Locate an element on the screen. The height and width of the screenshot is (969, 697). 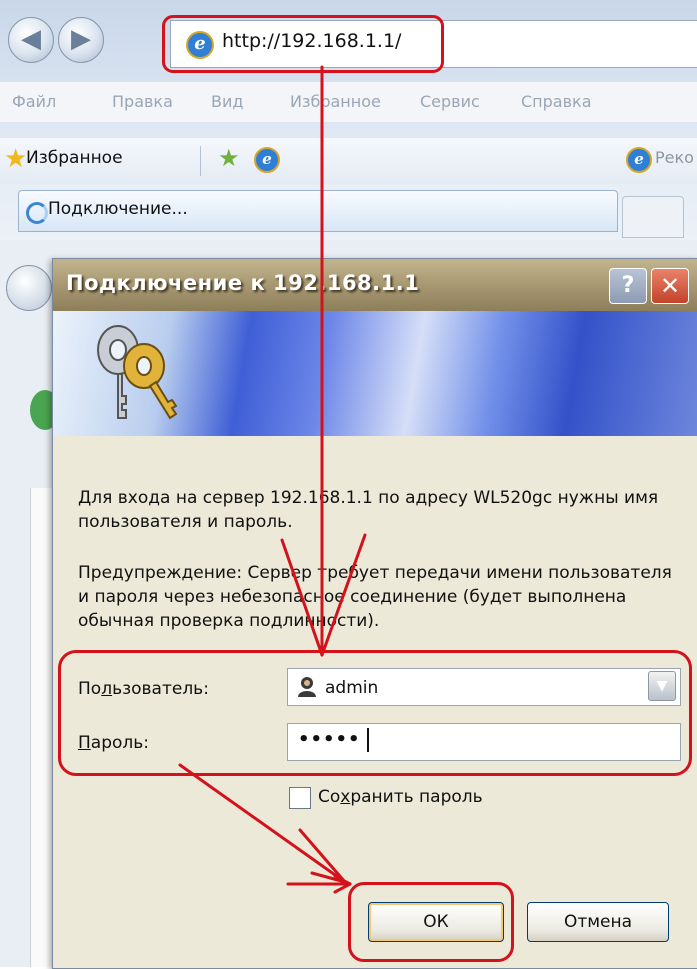
close-button: ✕ is located at coordinates (670, 286).